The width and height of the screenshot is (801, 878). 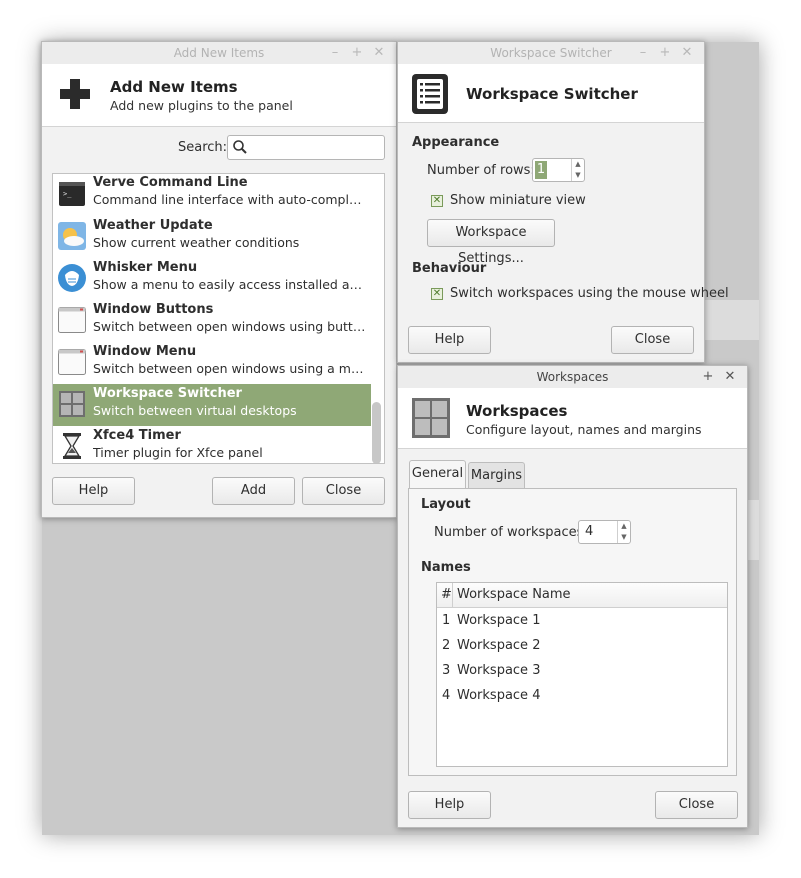 I want to click on dialog-subtitle: Add new plugins to the panel, so click(x=201, y=105).